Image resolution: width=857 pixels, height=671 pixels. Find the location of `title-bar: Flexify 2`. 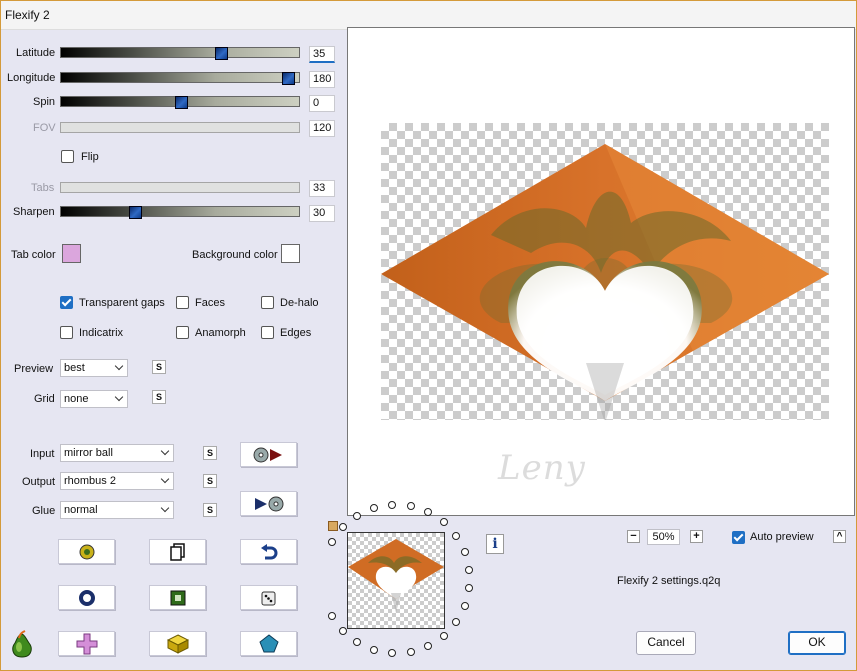

title-bar: Flexify 2 is located at coordinates (428, 15).